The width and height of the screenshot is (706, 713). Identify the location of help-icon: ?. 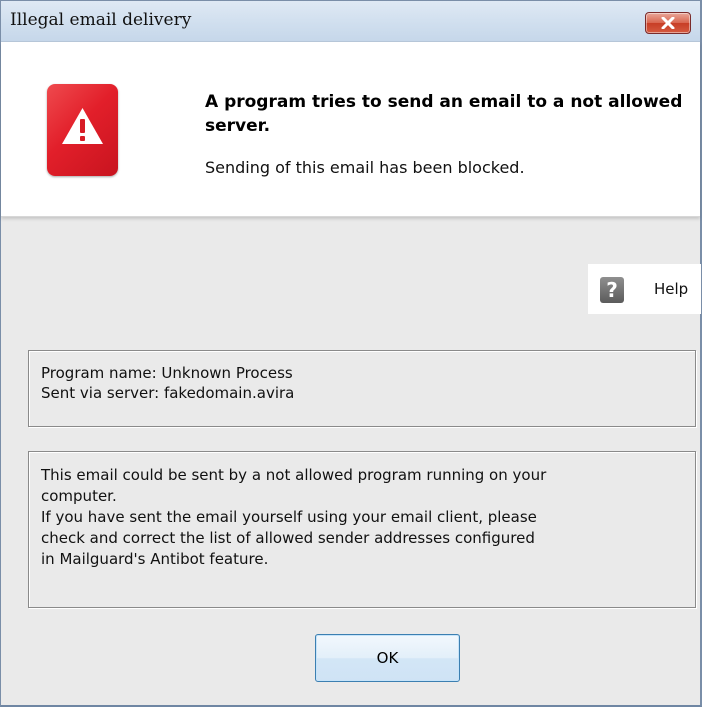
(612, 290).